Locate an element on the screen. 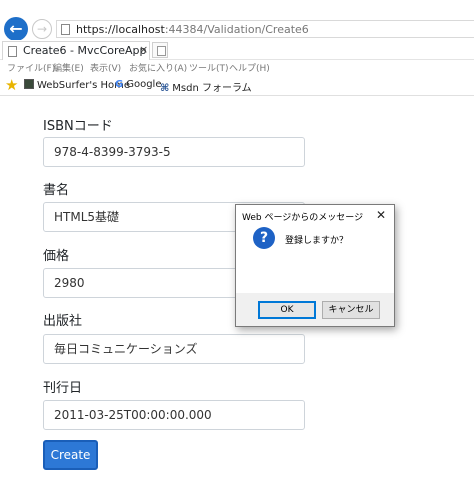 The height and width of the screenshot is (481, 474). dialog-titlebar: Web ページからのメッセージ ✕ is located at coordinates (315, 216).